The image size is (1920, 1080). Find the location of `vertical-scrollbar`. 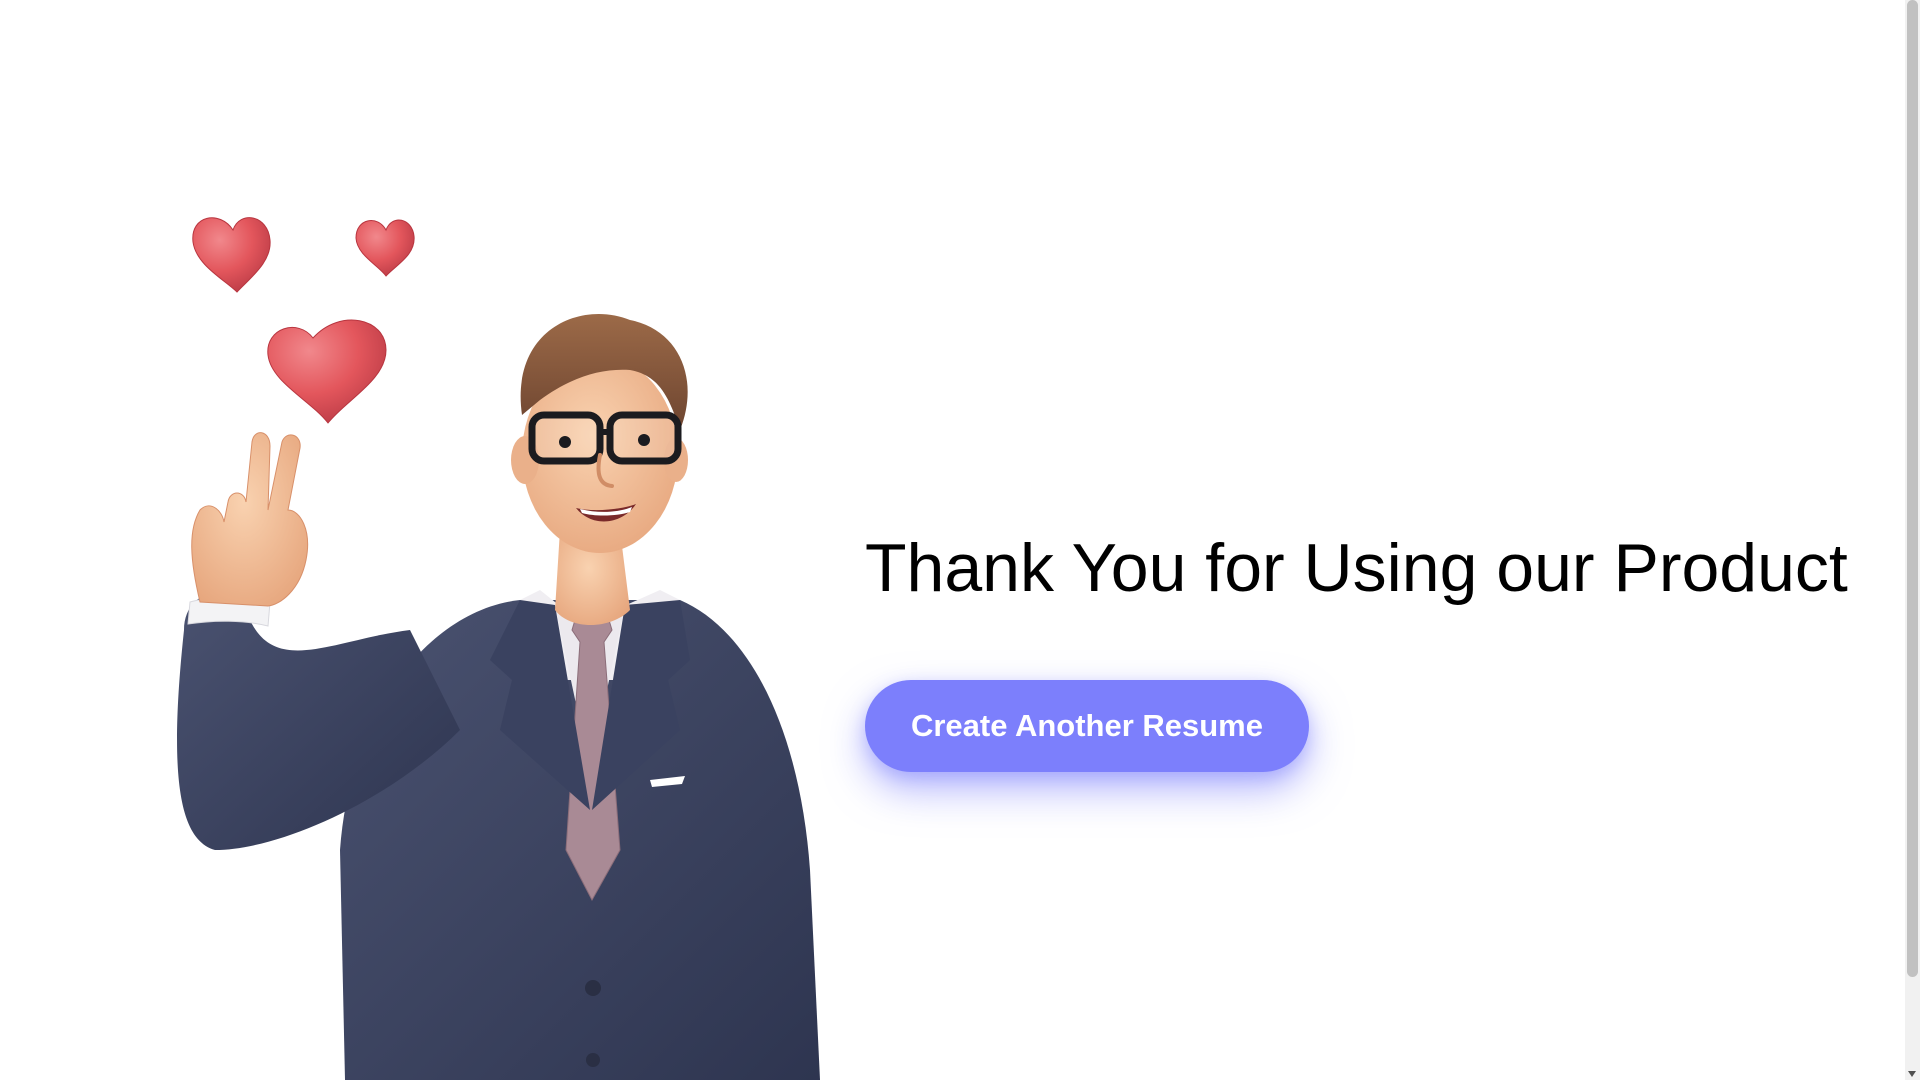

vertical-scrollbar is located at coordinates (1912, 540).